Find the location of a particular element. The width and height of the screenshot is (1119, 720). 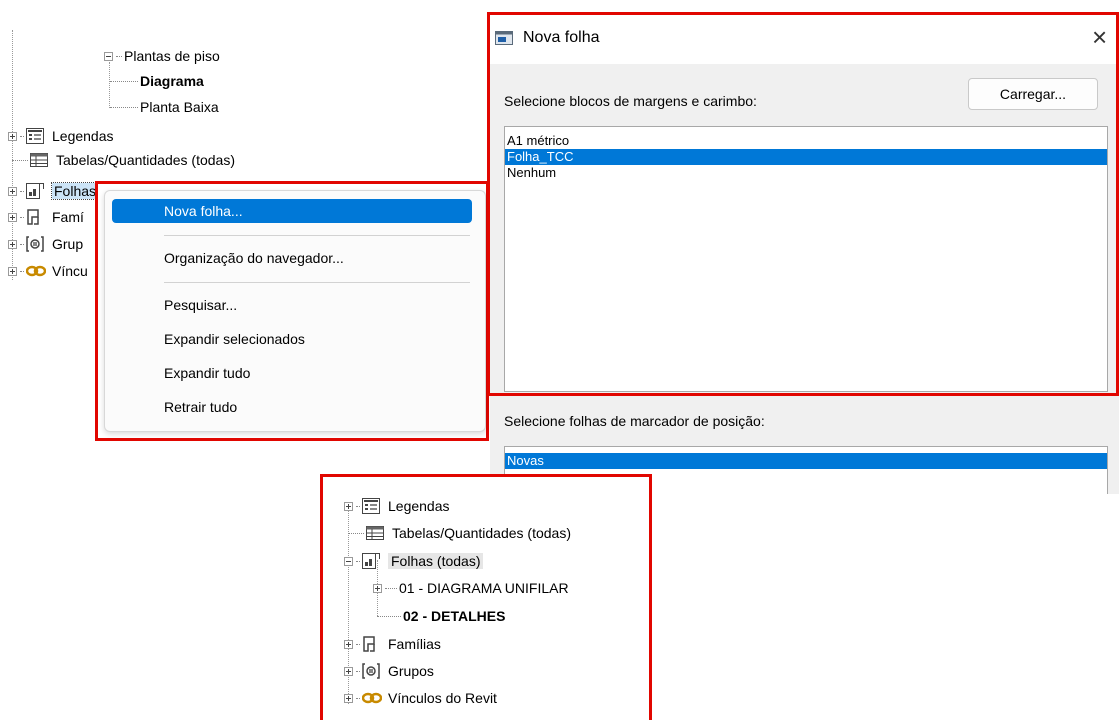

tree-node-tabelas: Tabelas/Quantidades (todas) is located at coordinates (123, 160).